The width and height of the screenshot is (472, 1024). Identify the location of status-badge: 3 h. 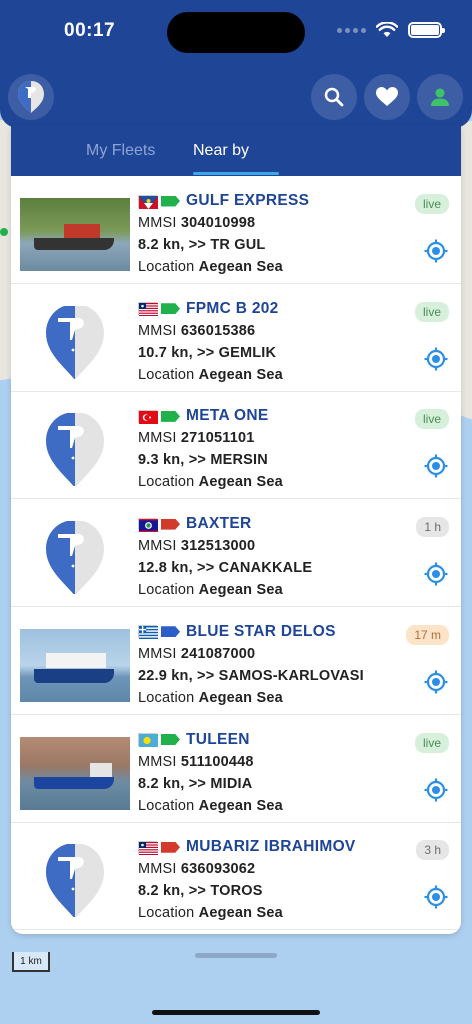
(432, 850).